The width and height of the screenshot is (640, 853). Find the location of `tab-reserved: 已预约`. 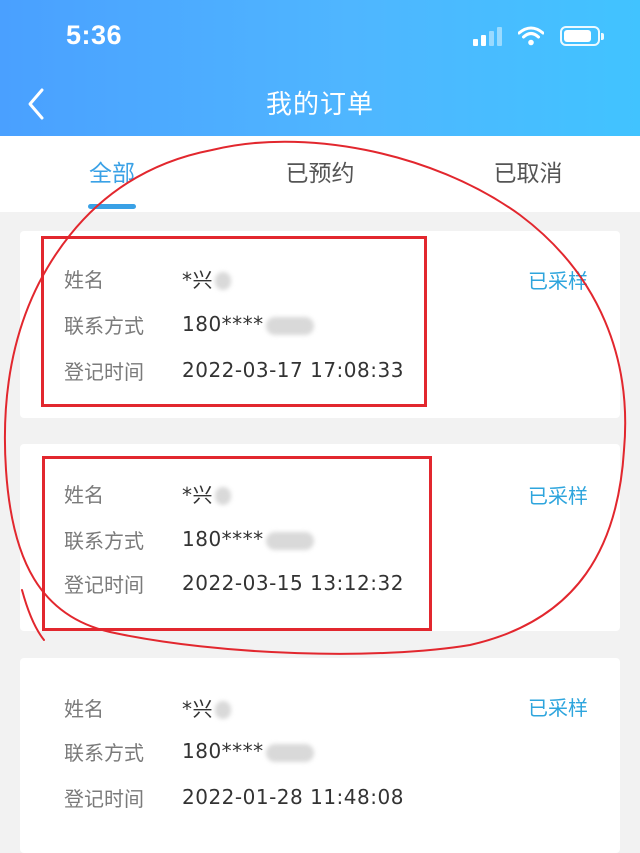

tab-reserved: 已预约 is located at coordinates (320, 174).